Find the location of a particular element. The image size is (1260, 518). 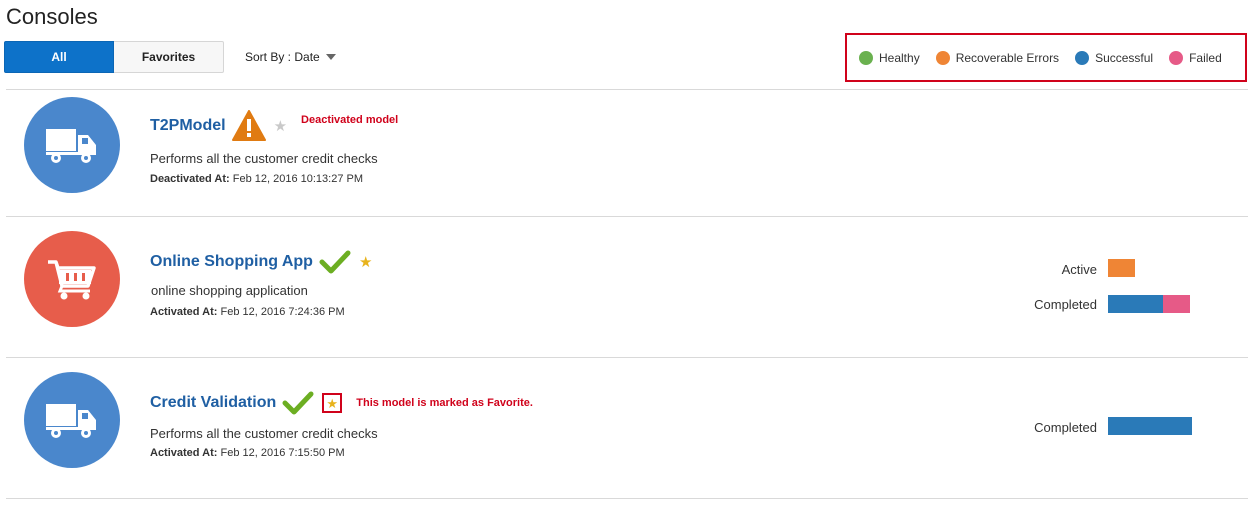

timestamp-label: Deactivated At: is located at coordinates (190, 179).